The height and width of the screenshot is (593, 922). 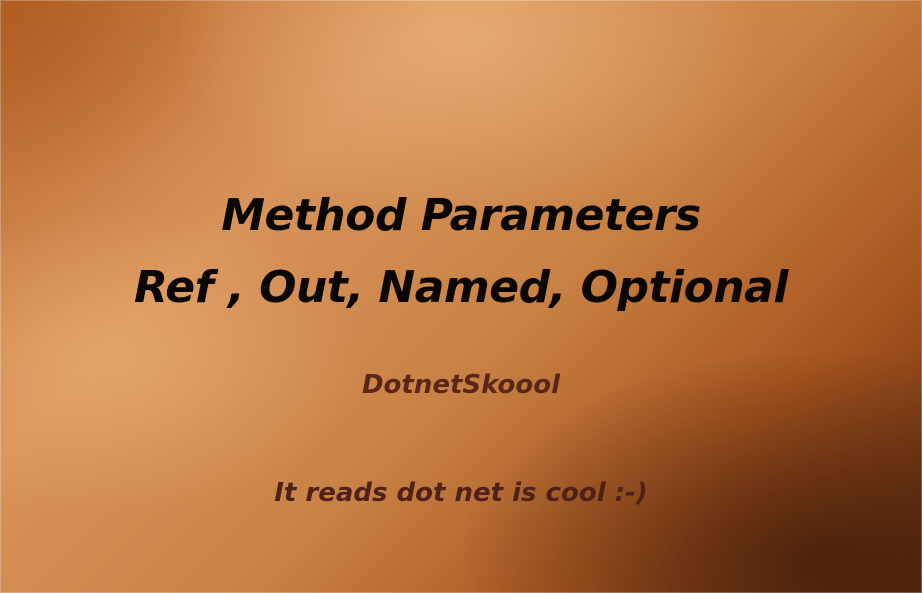 I want to click on tagline: It reads dot net is cool :-), so click(x=461, y=493).